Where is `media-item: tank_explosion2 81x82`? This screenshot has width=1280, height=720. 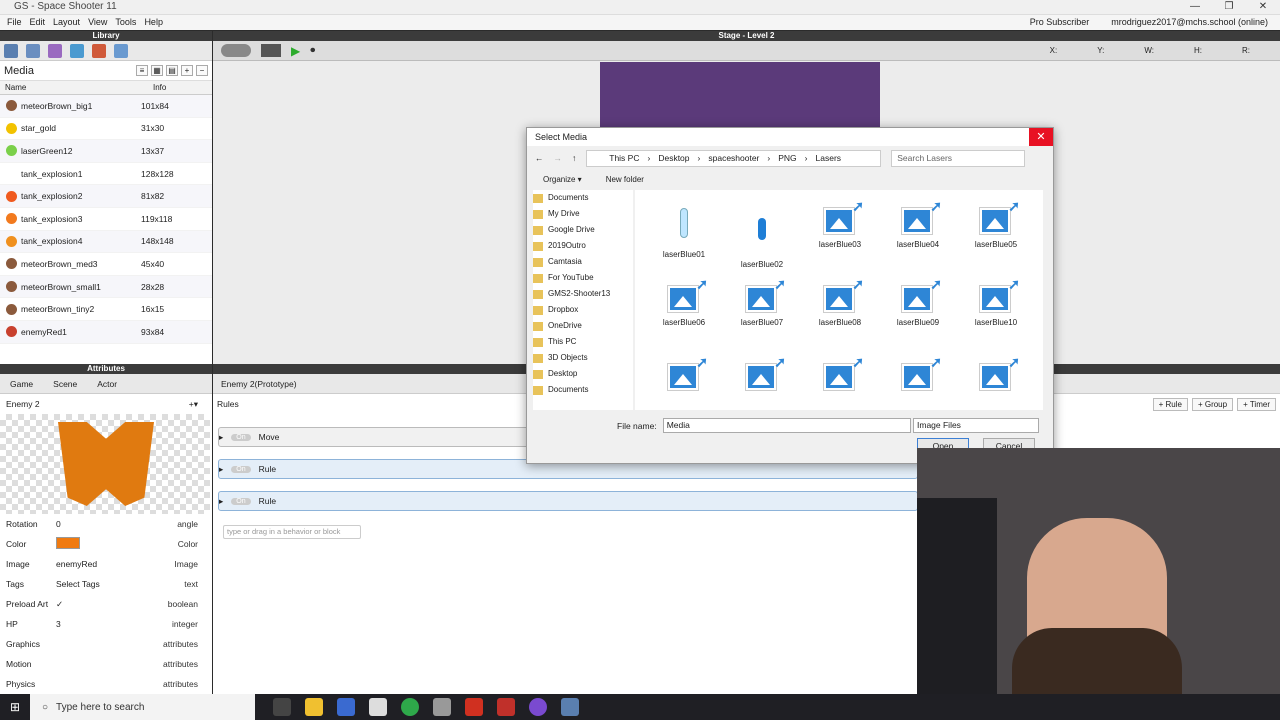 media-item: tank_explosion2 81x82 is located at coordinates (106, 196).